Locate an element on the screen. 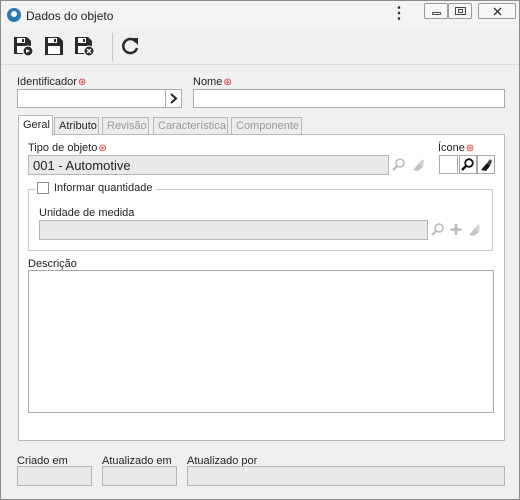 This screenshot has width=520, height=500. identifier-label: Identificador⊛ is located at coordinates (52, 82).